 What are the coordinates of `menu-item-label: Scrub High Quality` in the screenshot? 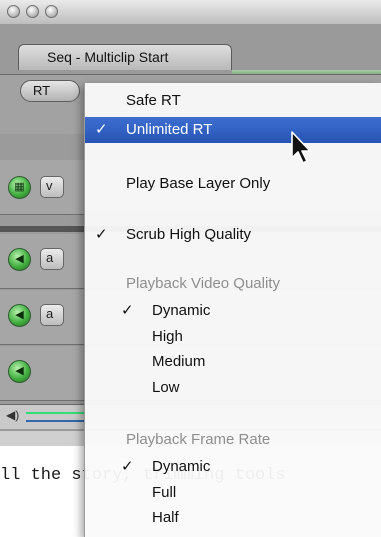 It's located at (189, 234).